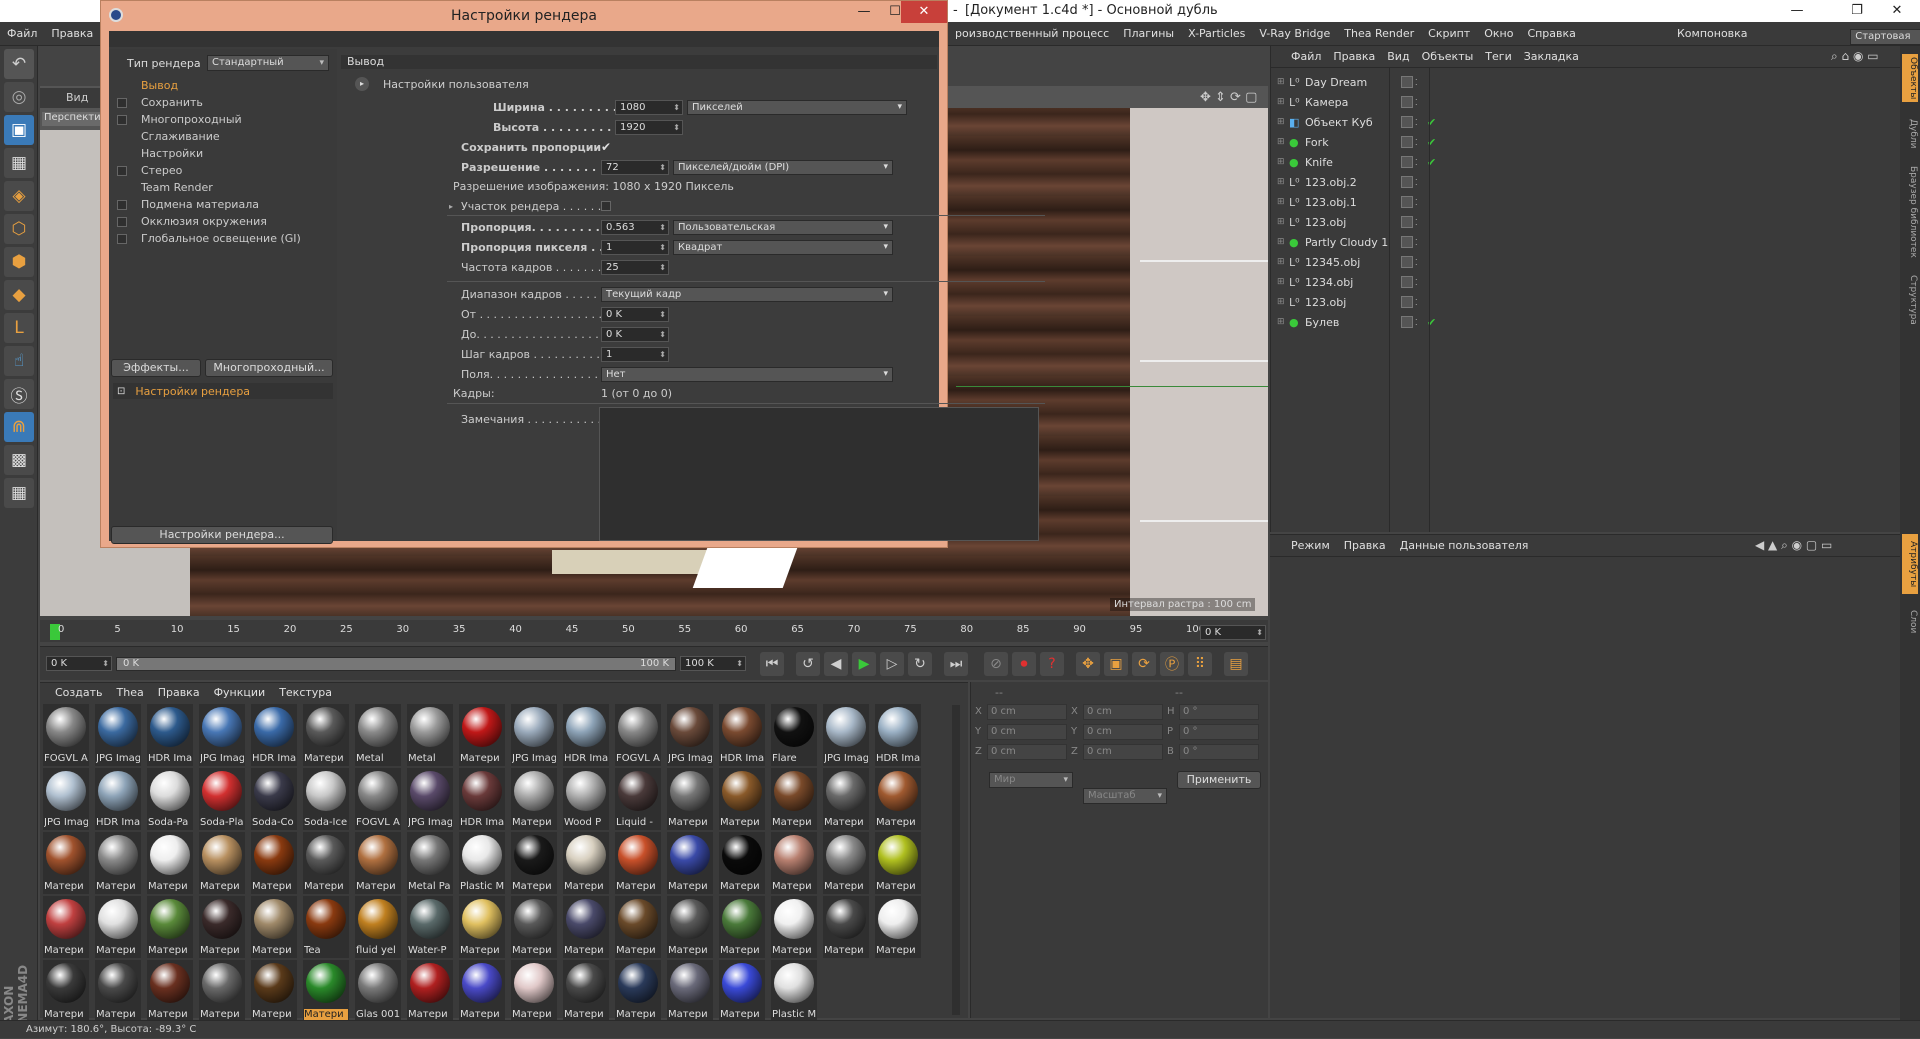 This screenshot has width=1920, height=1039. Describe the element at coordinates (783, 247) in the screenshot. I see `pixel-aspect-dropdown: Квадрат` at that location.